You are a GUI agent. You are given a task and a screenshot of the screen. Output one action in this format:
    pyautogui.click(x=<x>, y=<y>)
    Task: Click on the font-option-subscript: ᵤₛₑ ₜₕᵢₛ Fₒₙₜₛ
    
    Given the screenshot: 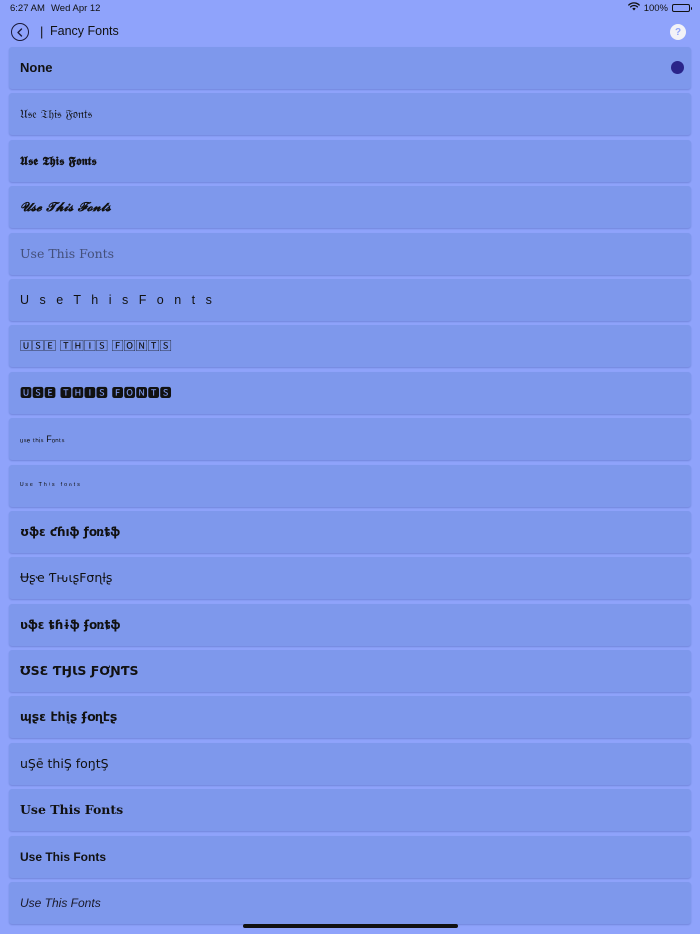 What is the action you would take?
    pyautogui.click(x=350, y=439)
    